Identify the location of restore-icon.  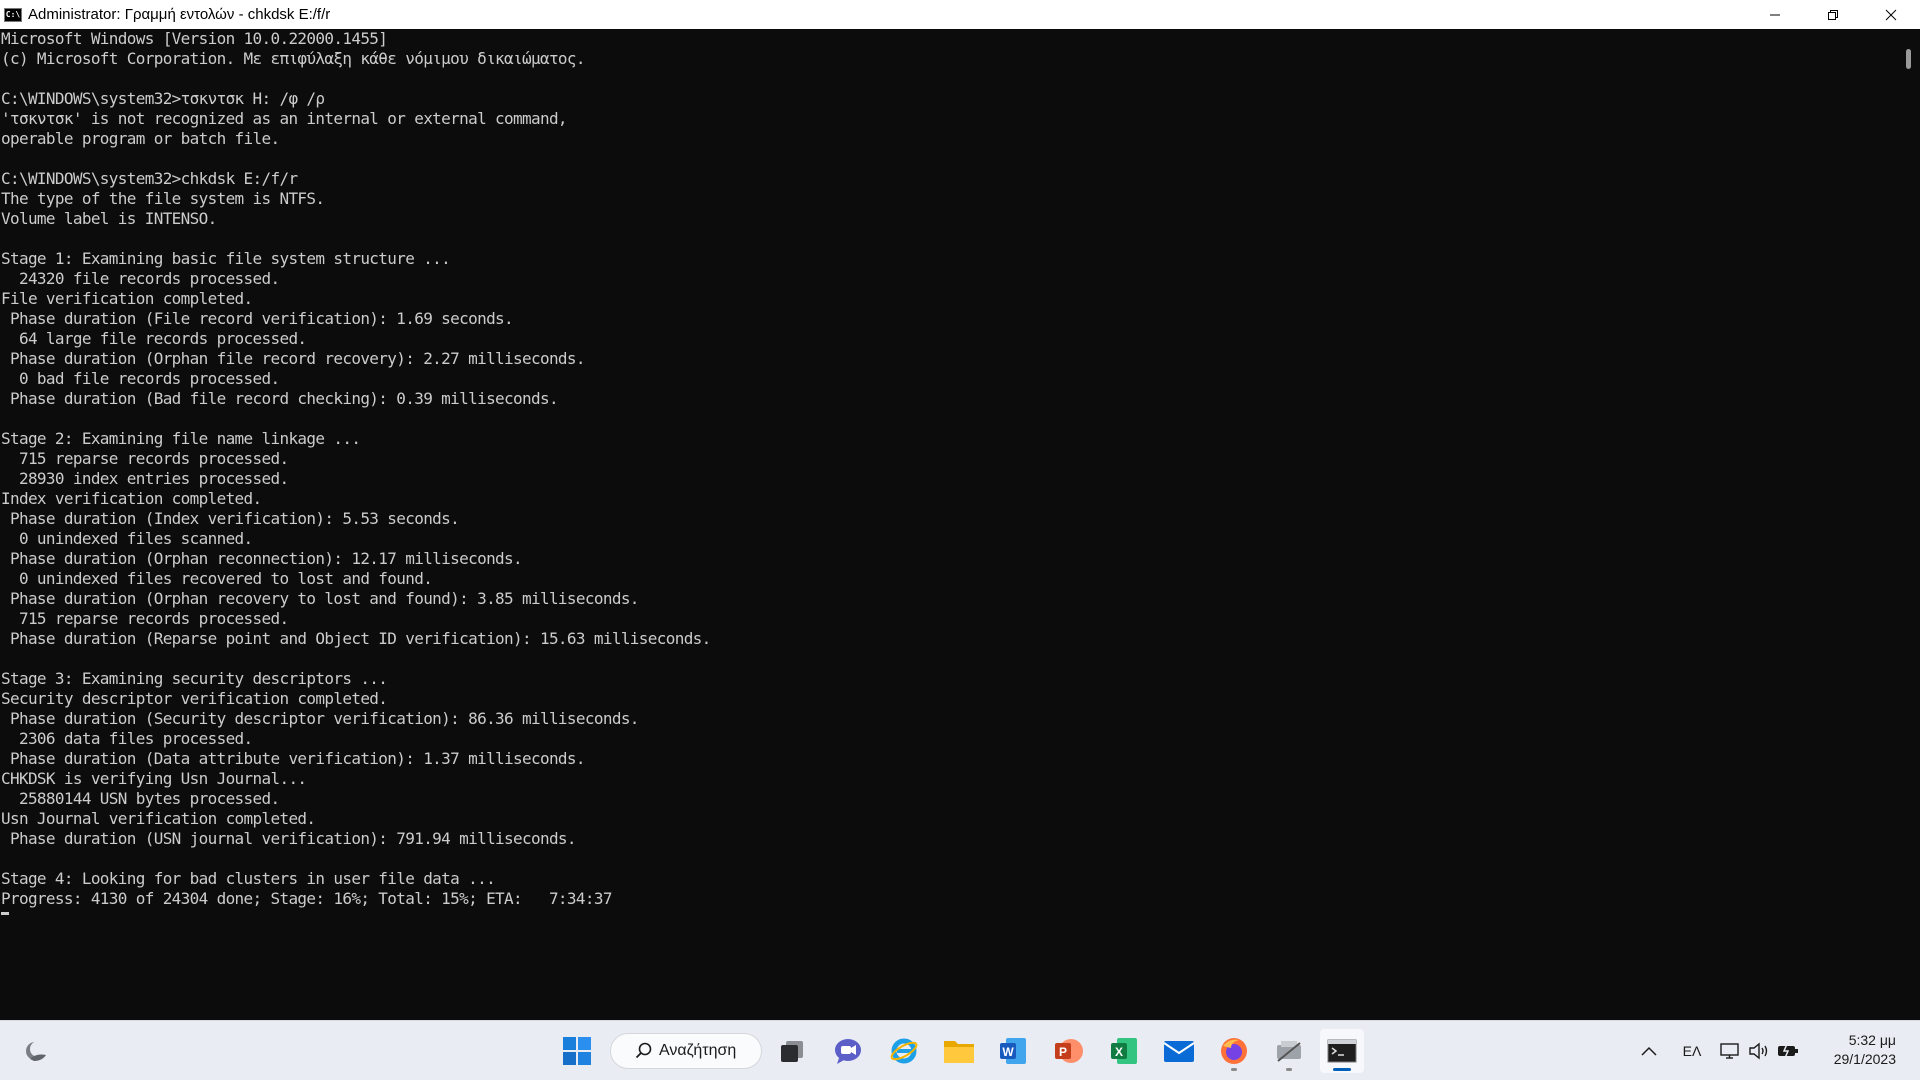
(1833, 14).